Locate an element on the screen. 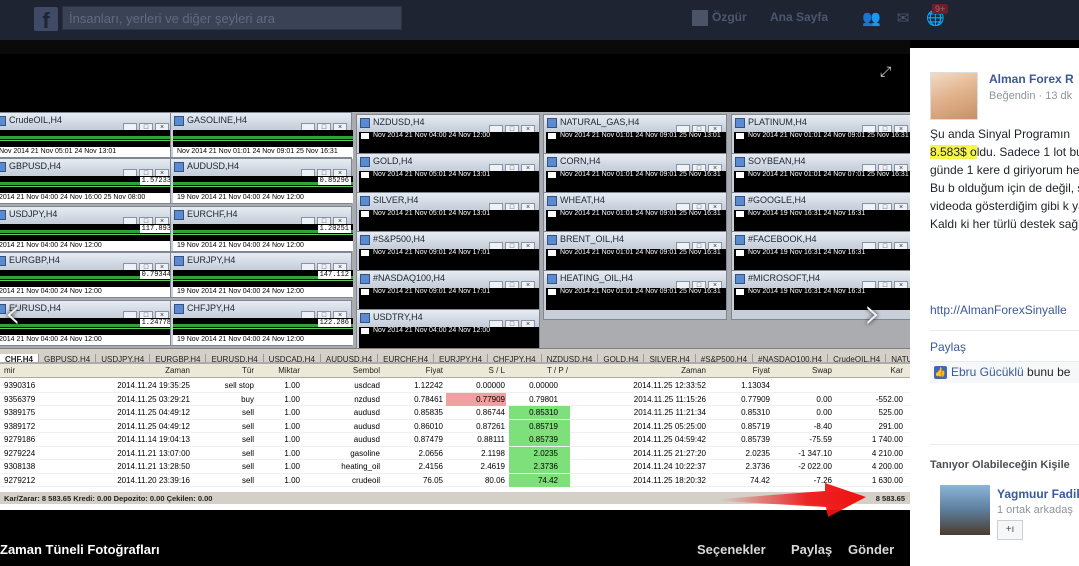 The width and height of the screenshot is (1079, 566). messages-icon: ✉ is located at coordinates (903, 18).